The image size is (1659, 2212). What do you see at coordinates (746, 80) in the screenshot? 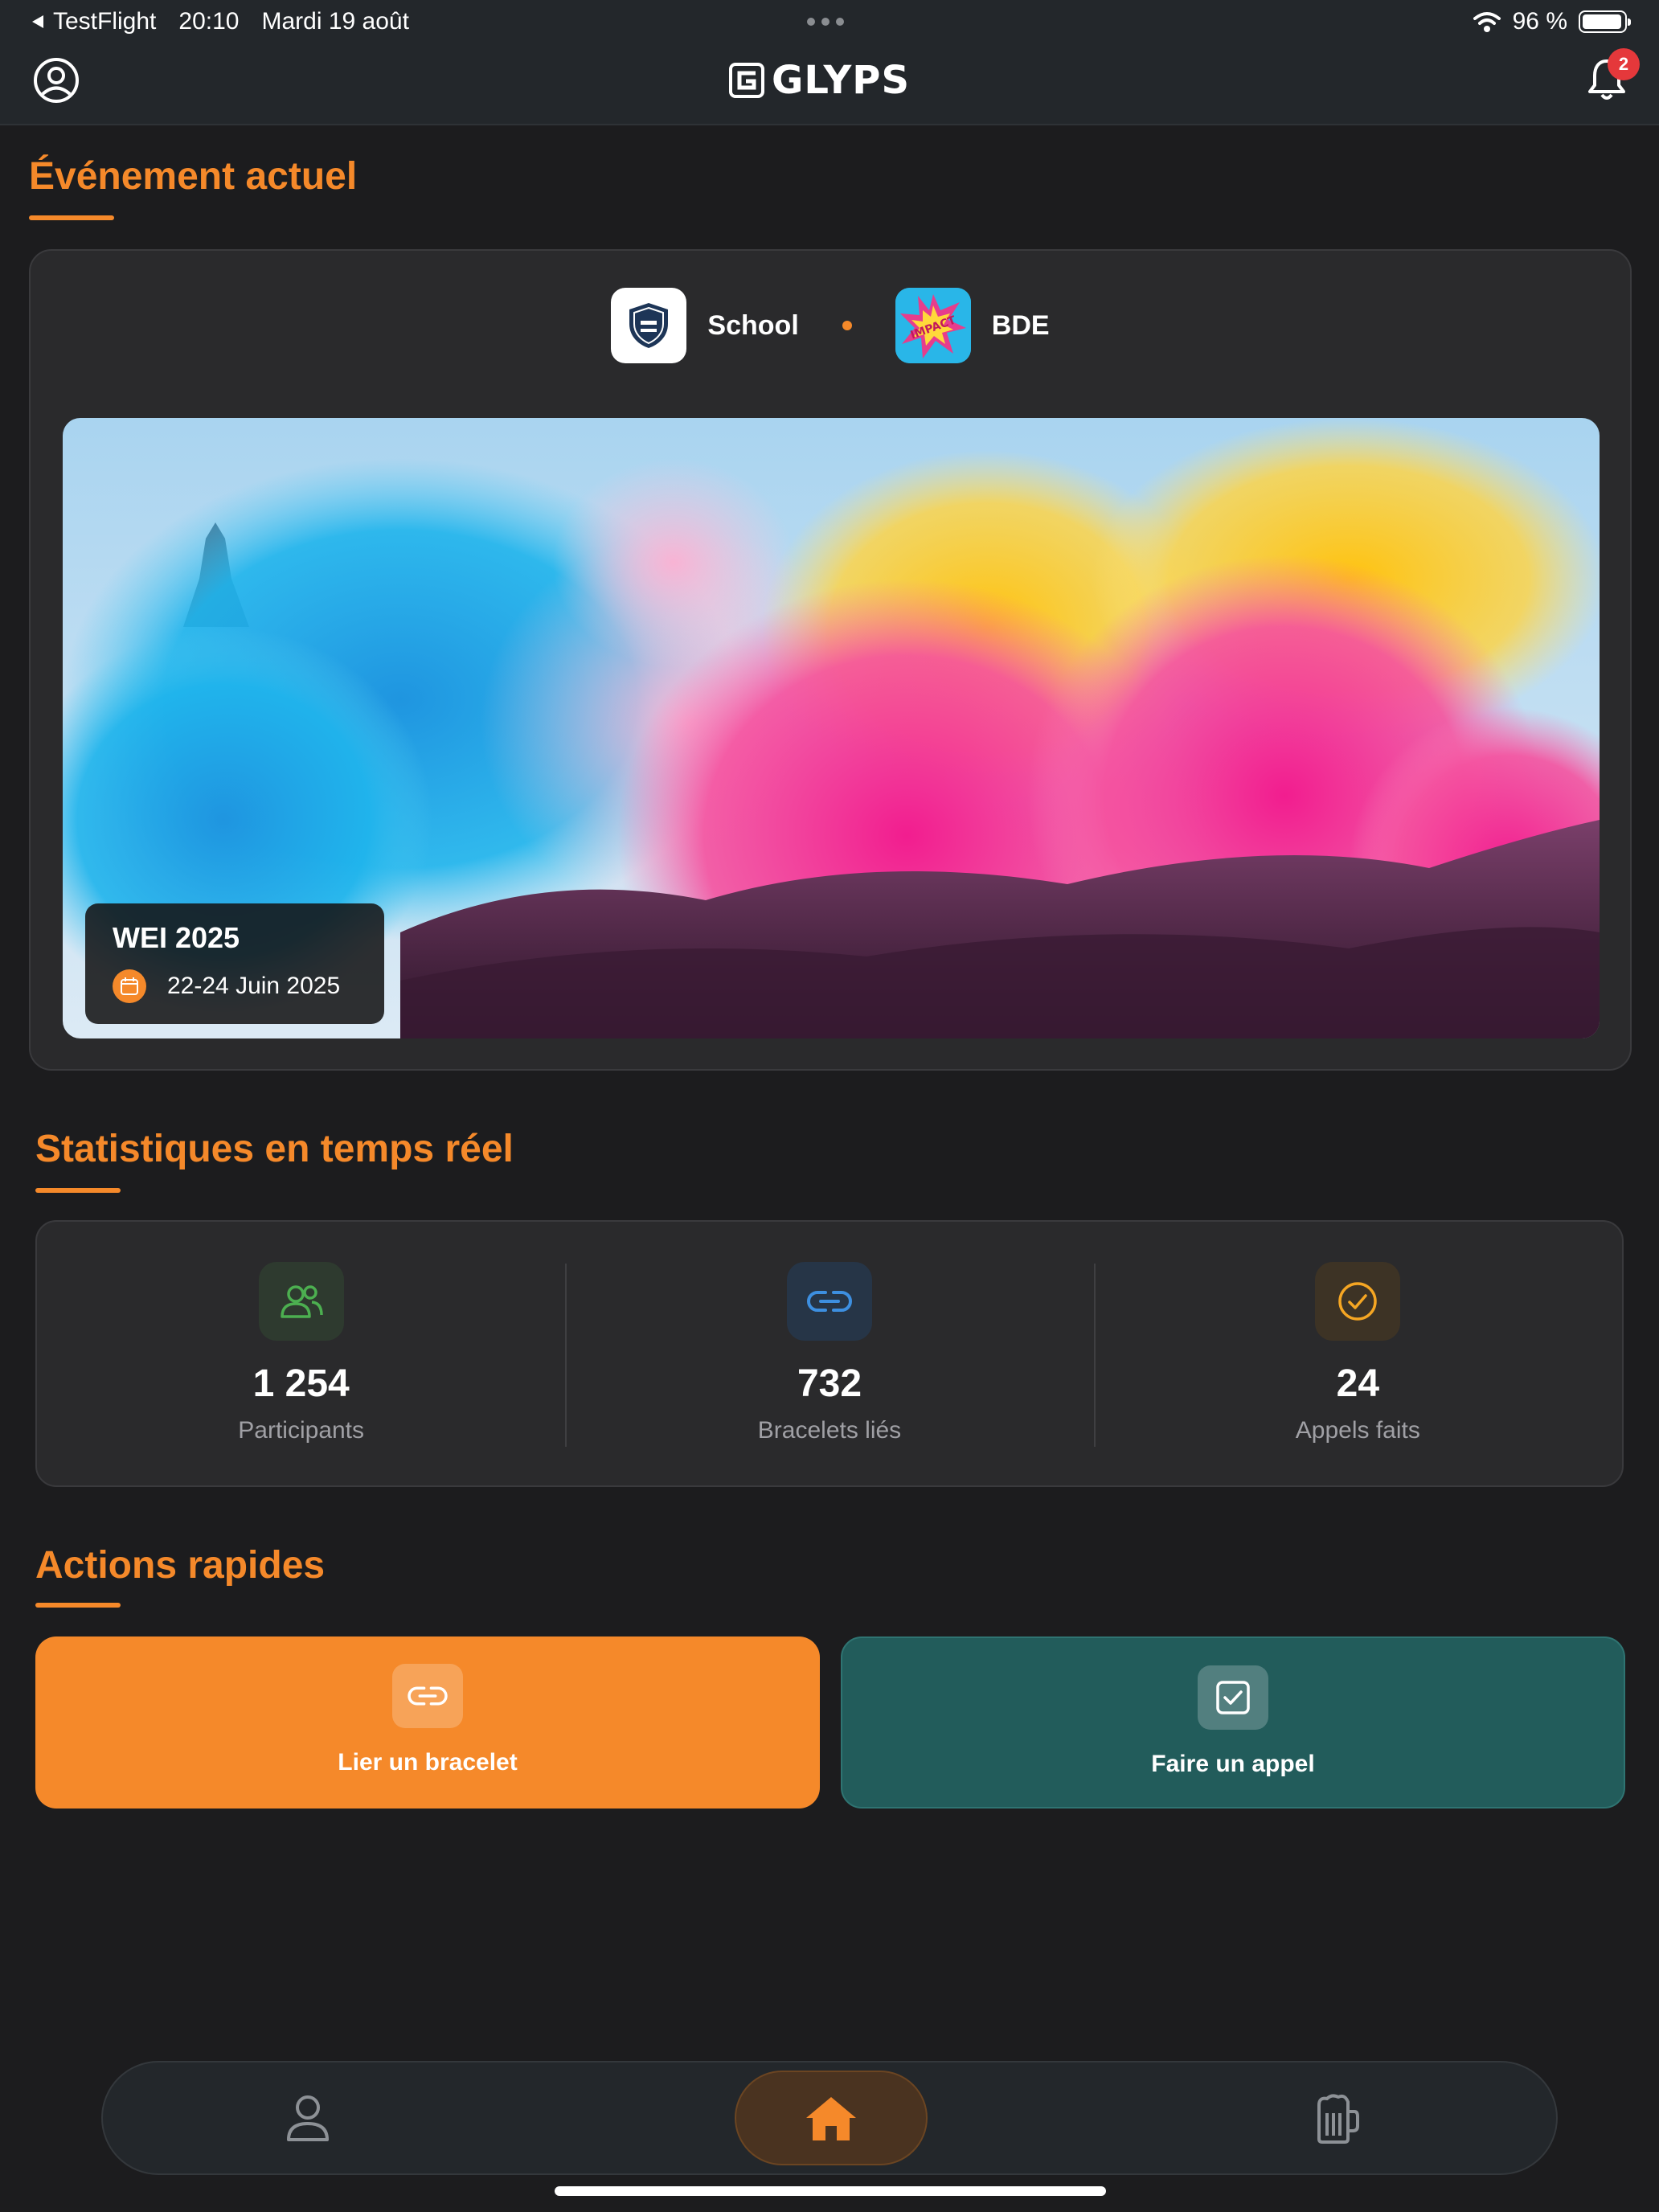
I see `glyps-logo-mark-icon` at bounding box center [746, 80].